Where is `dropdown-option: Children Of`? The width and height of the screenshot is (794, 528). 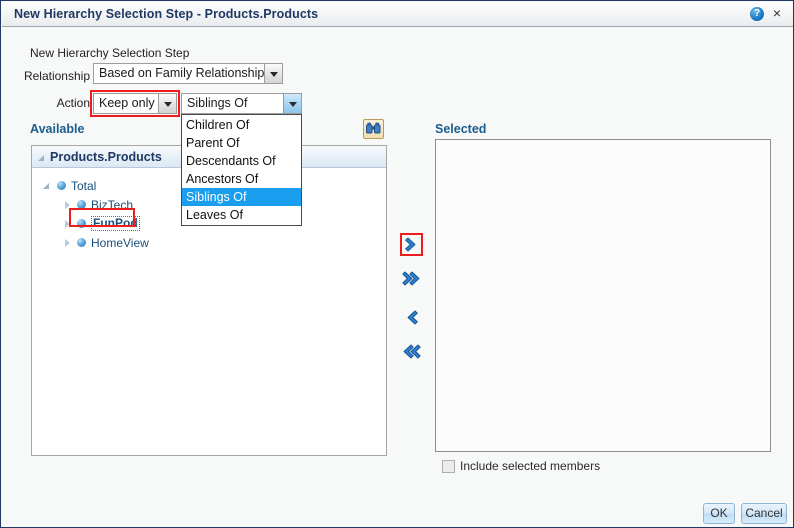 dropdown-option: Children Of is located at coordinates (241, 125).